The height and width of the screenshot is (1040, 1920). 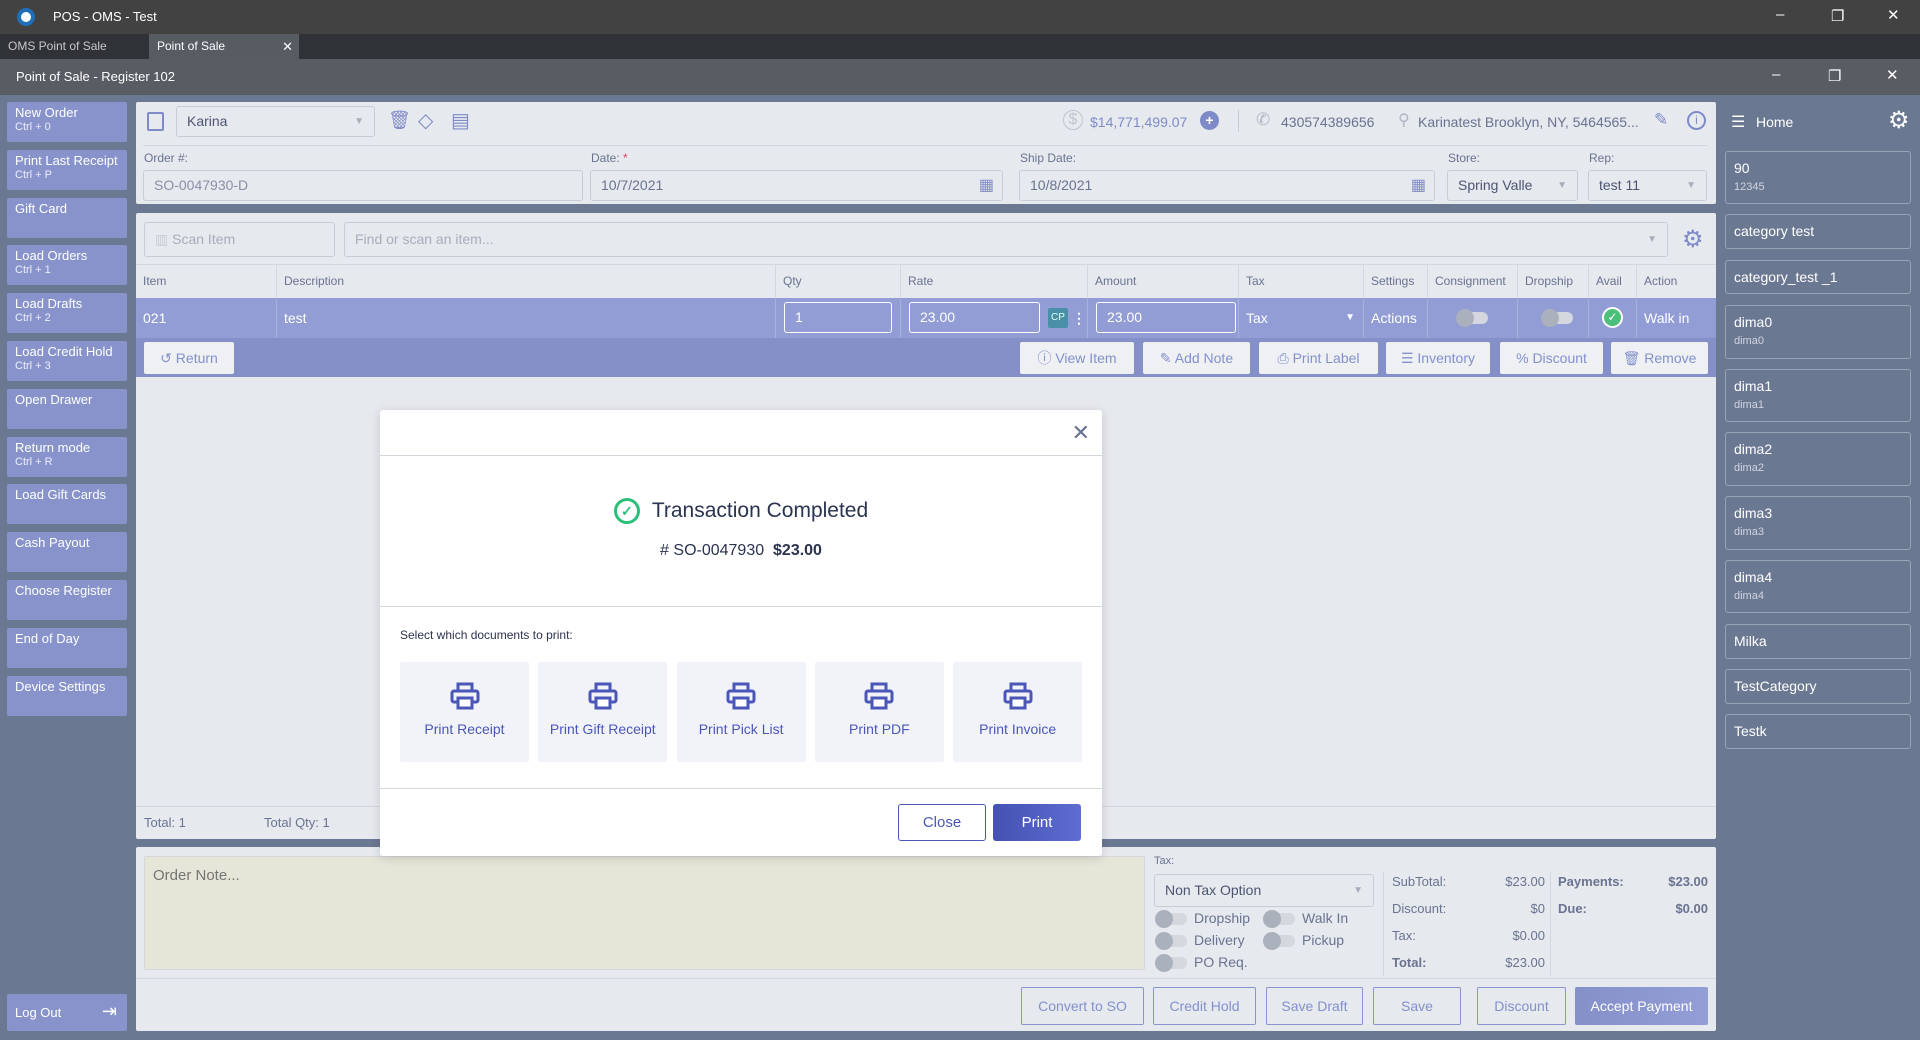 What do you see at coordinates (1551, 358) in the screenshot?
I see `discount-button: % Discount` at bounding box center [1551, 358].